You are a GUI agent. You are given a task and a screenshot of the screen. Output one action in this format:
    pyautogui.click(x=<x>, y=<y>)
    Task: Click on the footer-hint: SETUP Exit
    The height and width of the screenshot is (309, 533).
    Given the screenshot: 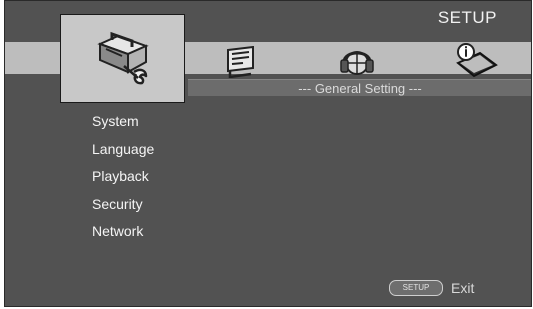 What is the action you would take?
    pyautogui.click(x=431, y=288)
    